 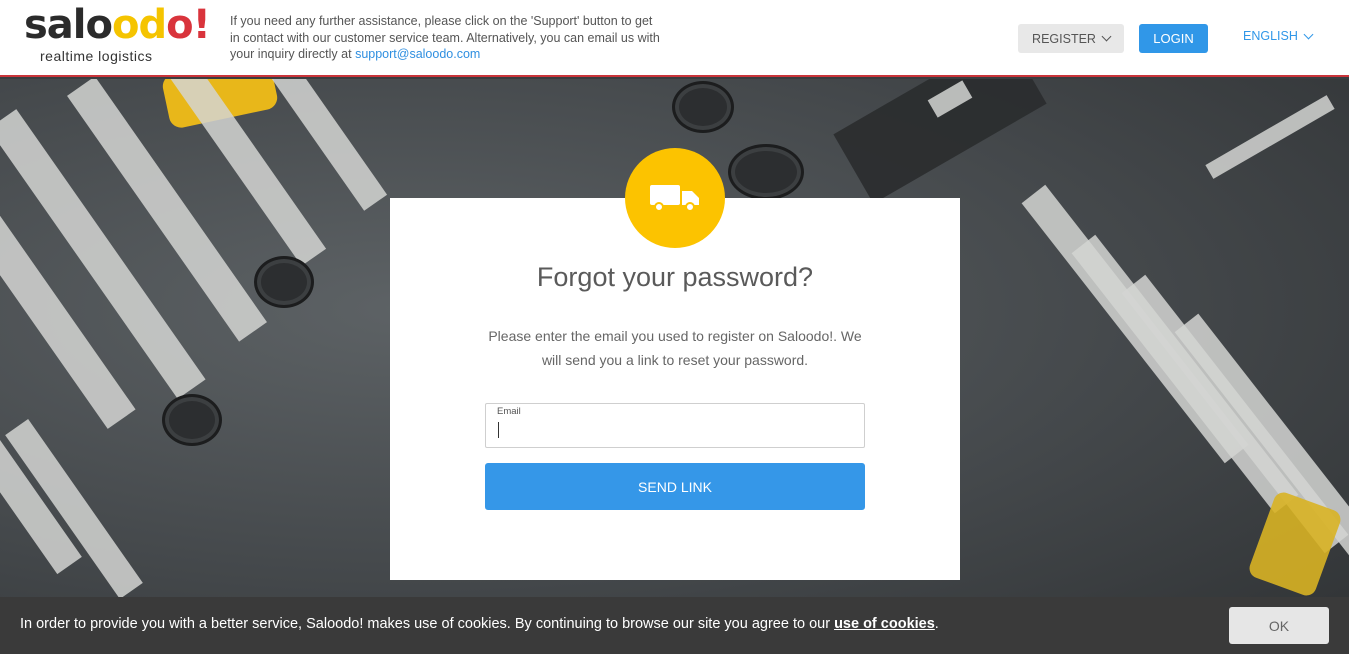 I want to click on email-field-label: Email, so click(x=509, y=411).